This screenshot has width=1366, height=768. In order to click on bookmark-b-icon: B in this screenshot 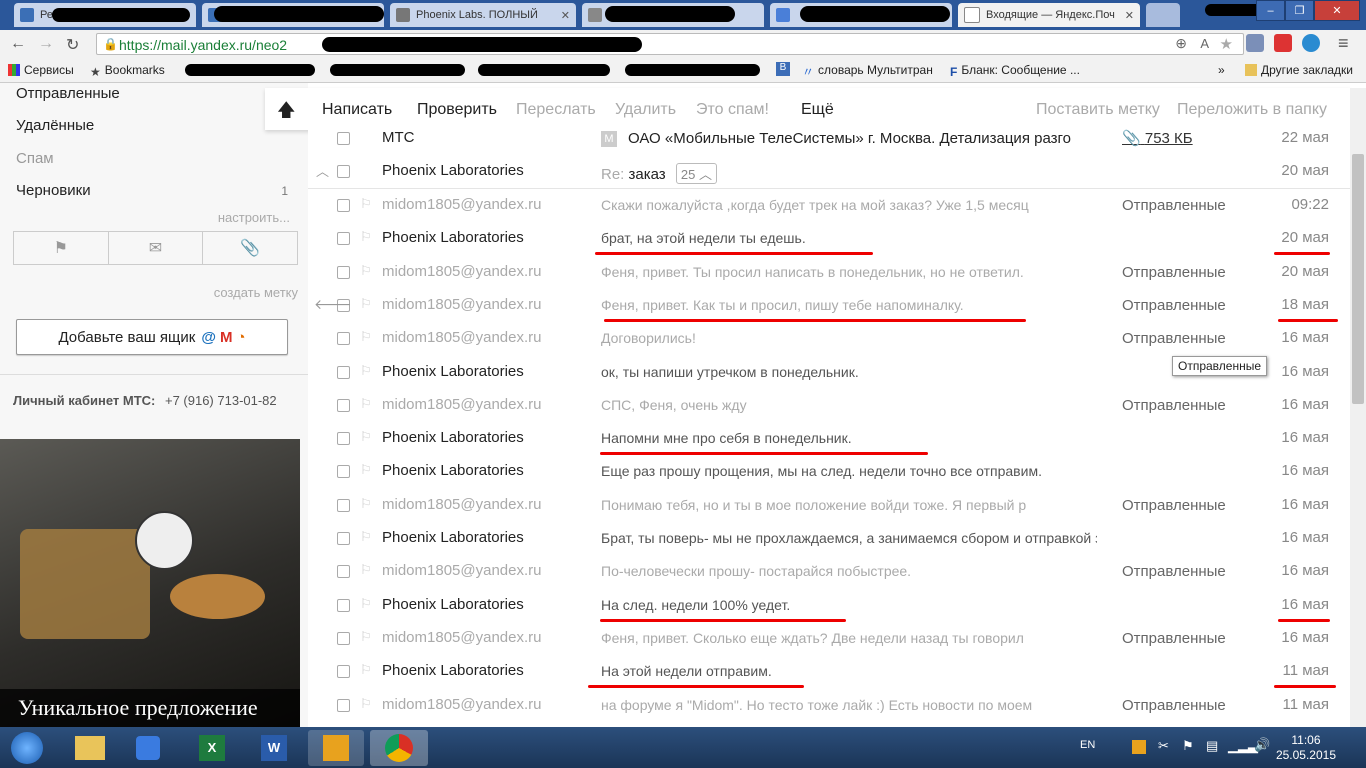, I will do `click(783, 69)`.